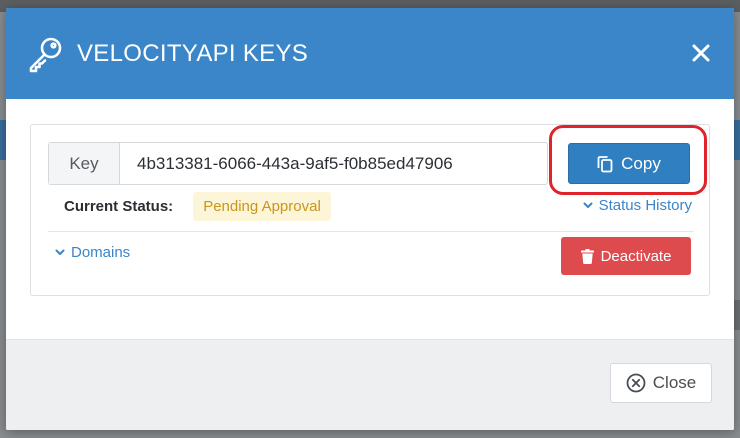 The width and height of the screenshot is (740, 438). What do you see at coordinates (701, 53) in the screenshot?
I see `close-icon` at bounding box center [701, 53].